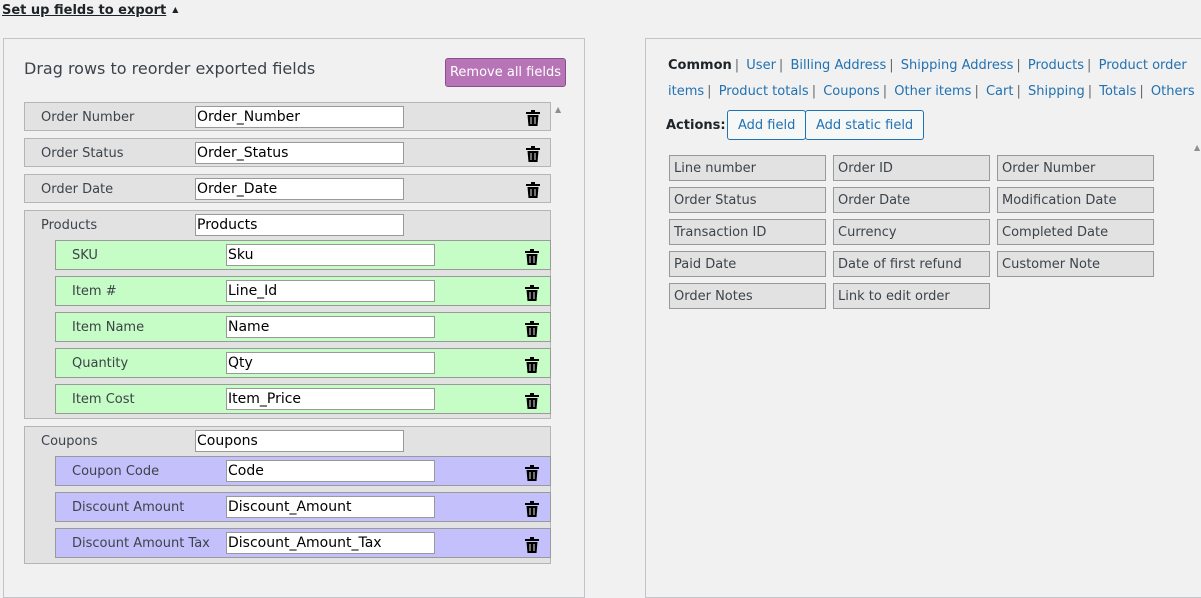 Image resolution: width=1201 pixels, height=598 pixels. I want to click on sub-field-row-item-cost: Item Cost, so click(303, 399).